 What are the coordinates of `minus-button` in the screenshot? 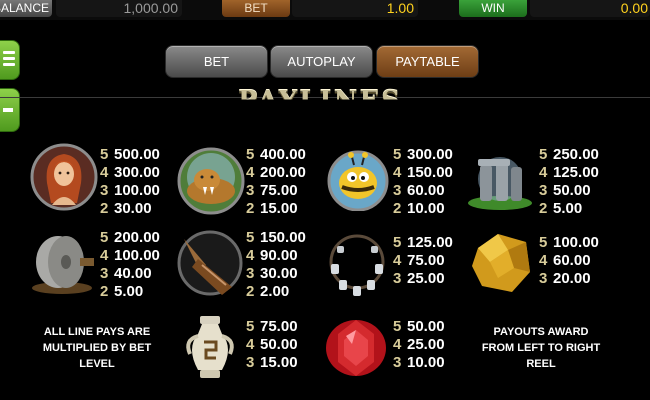 It's located at (10, 110).